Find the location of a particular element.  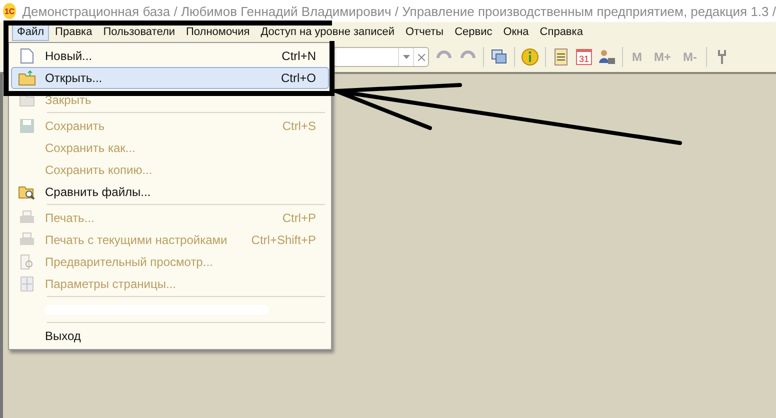

windows-icon is located at coordinates (499, 57).